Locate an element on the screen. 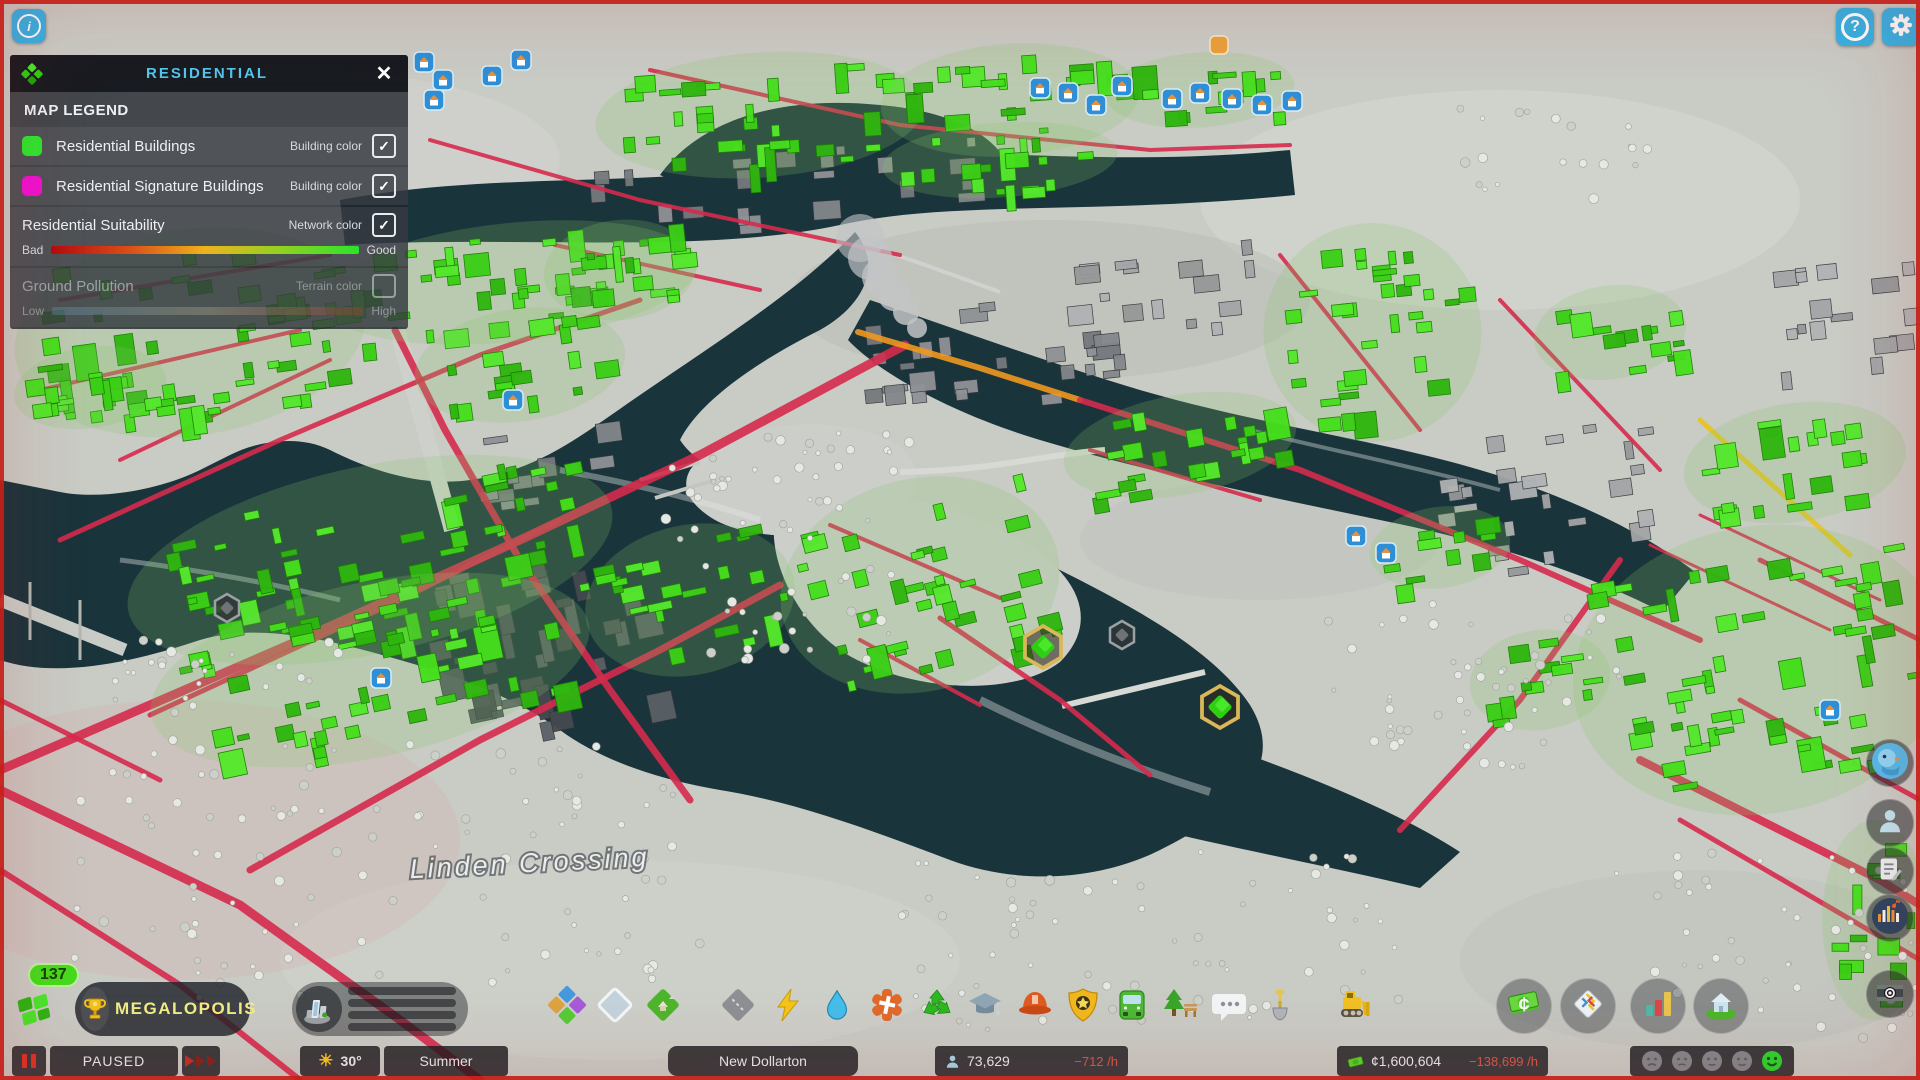 The height and width of the screenshot is (1080, 1920). radio-icon is located at coordinates (1890, 918).